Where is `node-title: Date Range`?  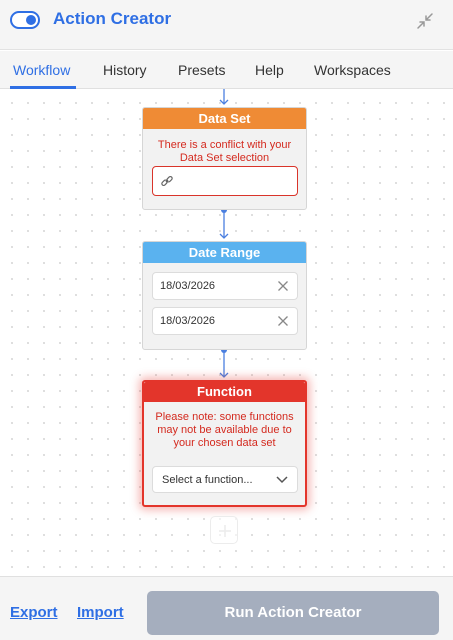
node-title: Date Range is located at coordinates (224, 252).